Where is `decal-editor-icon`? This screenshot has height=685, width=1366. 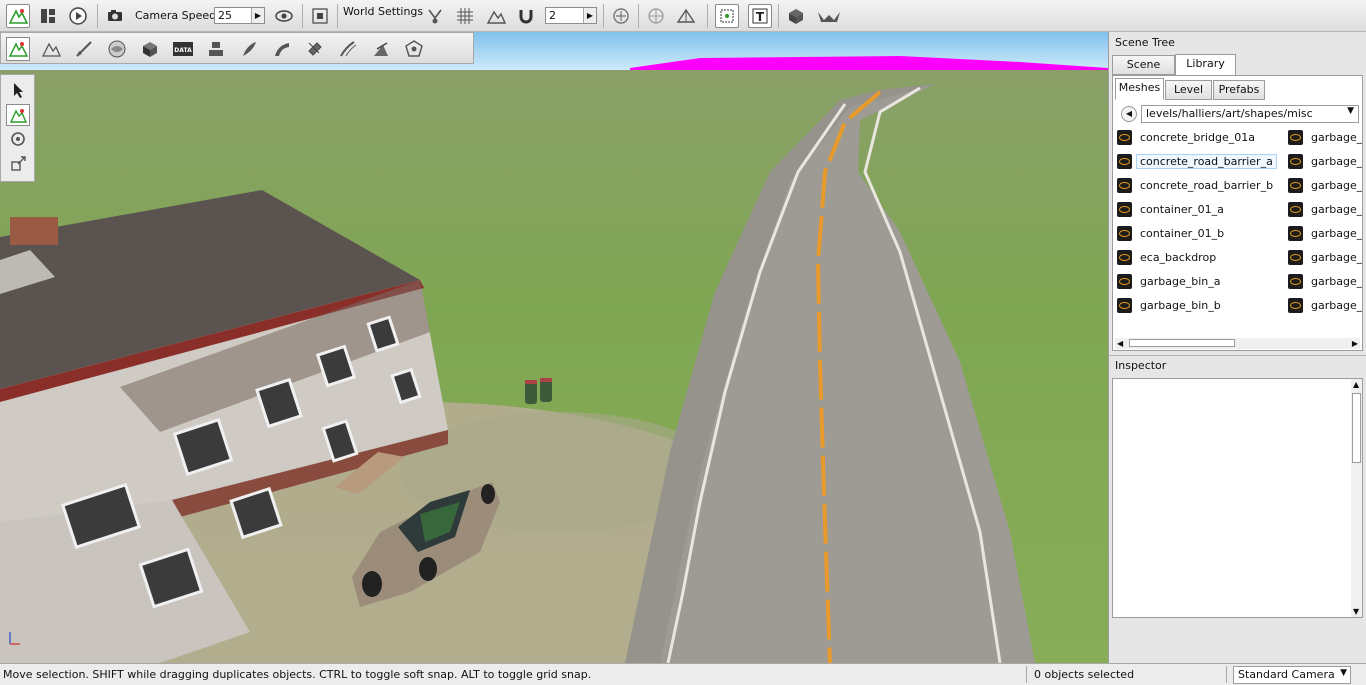
decal-editor-icon is located at coordinates (216, 49).